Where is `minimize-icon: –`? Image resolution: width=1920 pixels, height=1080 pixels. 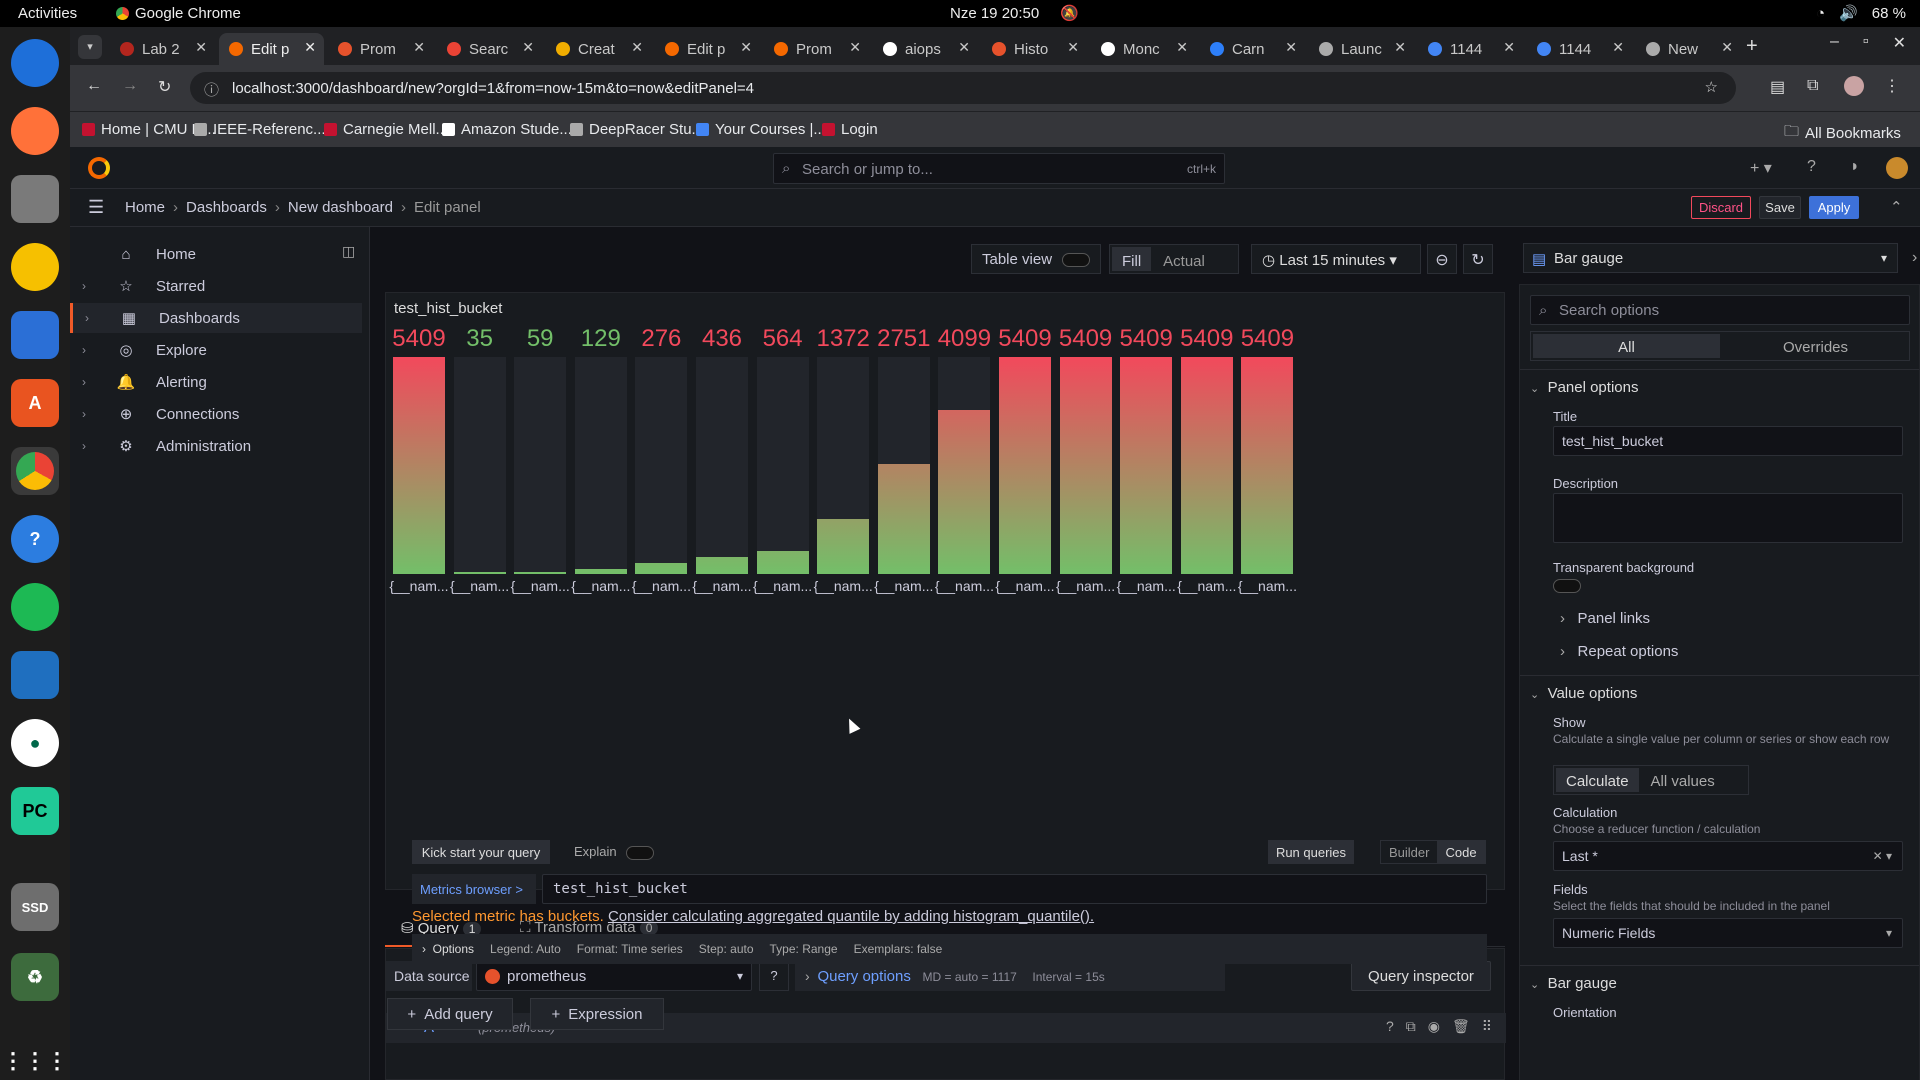
minimize-icon: – is located at coordinates (1834, 43).